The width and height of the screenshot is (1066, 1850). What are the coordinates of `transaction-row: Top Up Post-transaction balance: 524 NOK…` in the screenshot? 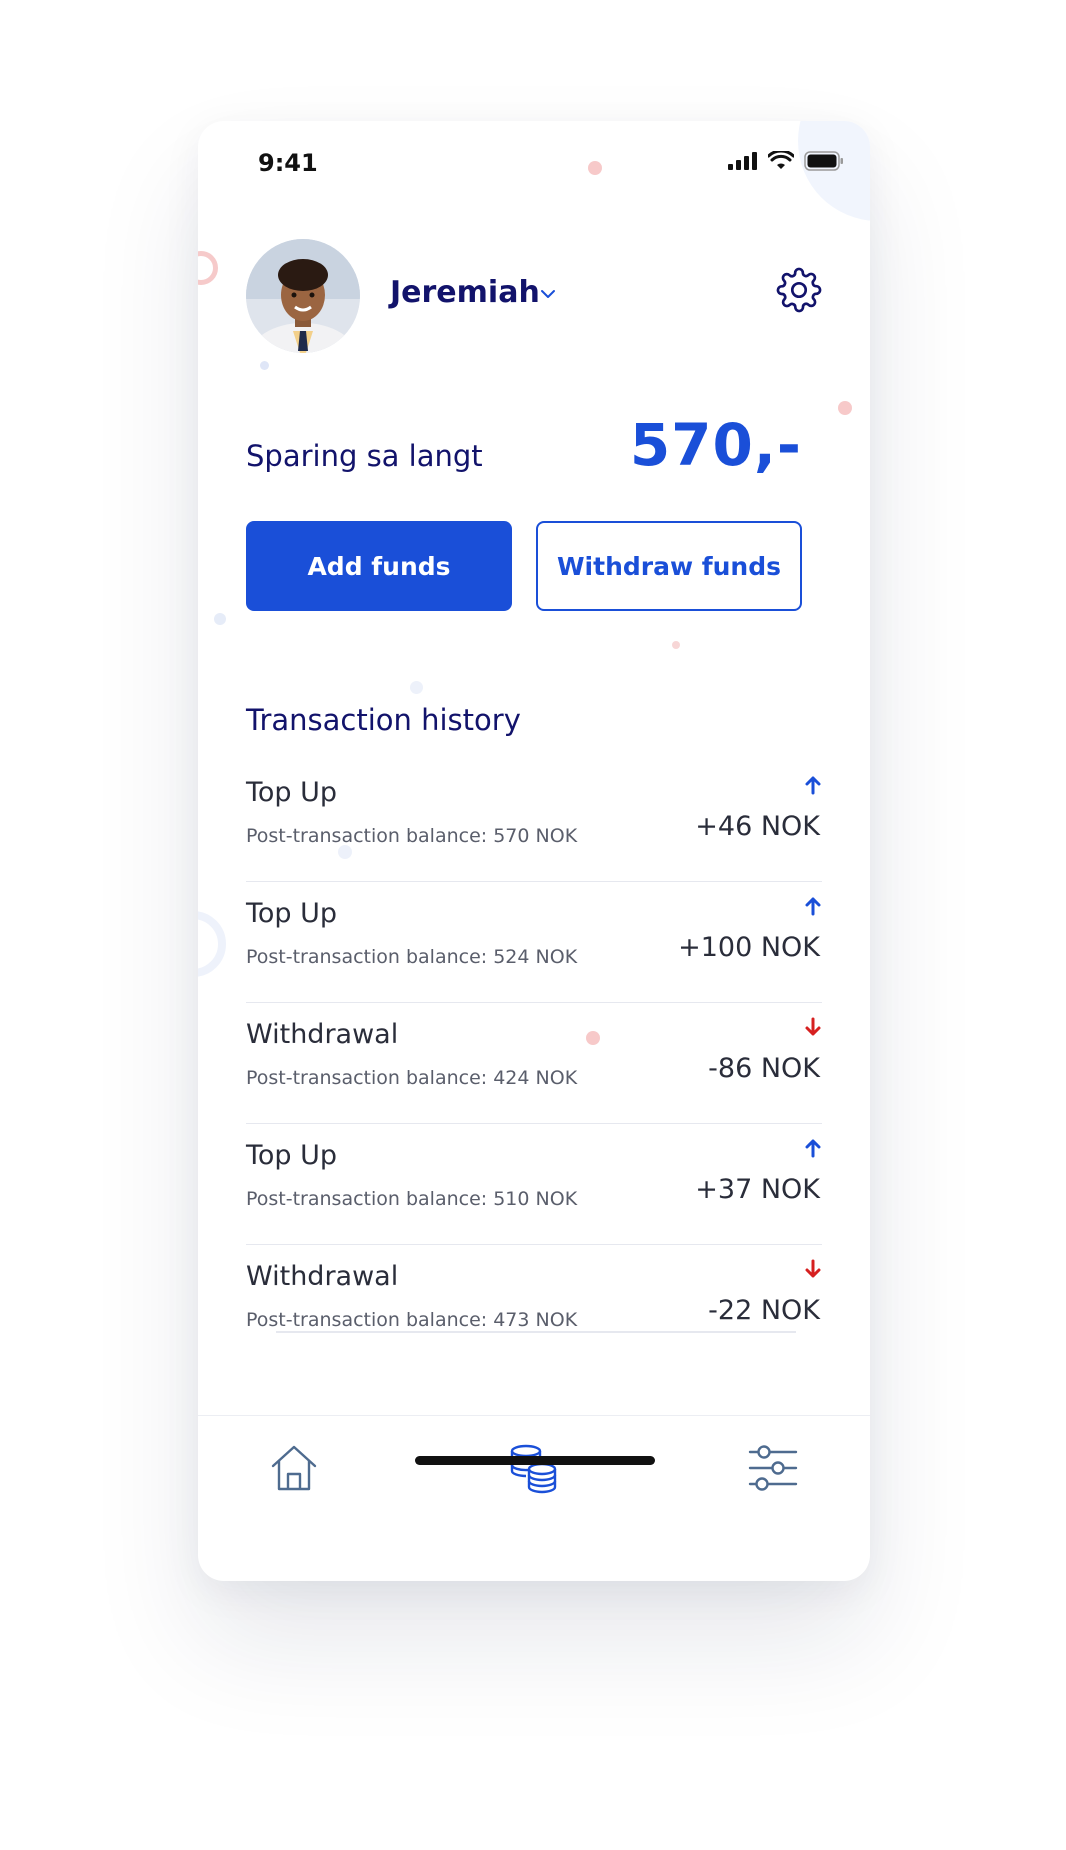 It's located at (534, 942).